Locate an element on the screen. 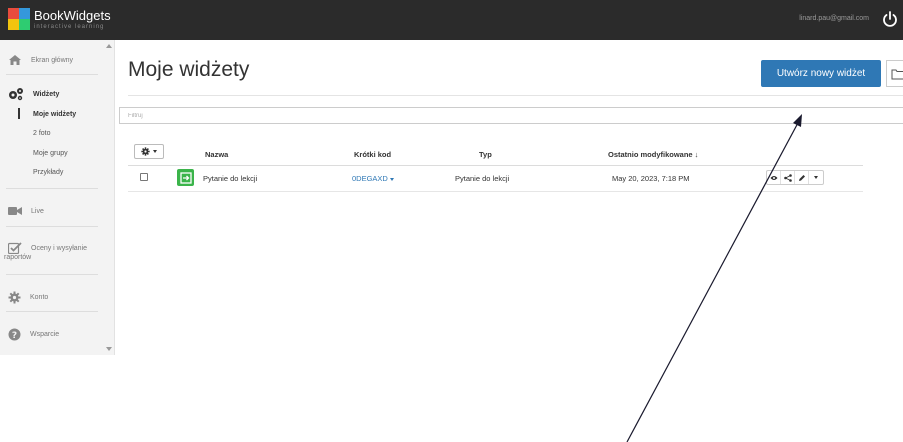 The width and height of the screenshot is (903, 442). annotation-arrow is located at coordinates (714, 278).